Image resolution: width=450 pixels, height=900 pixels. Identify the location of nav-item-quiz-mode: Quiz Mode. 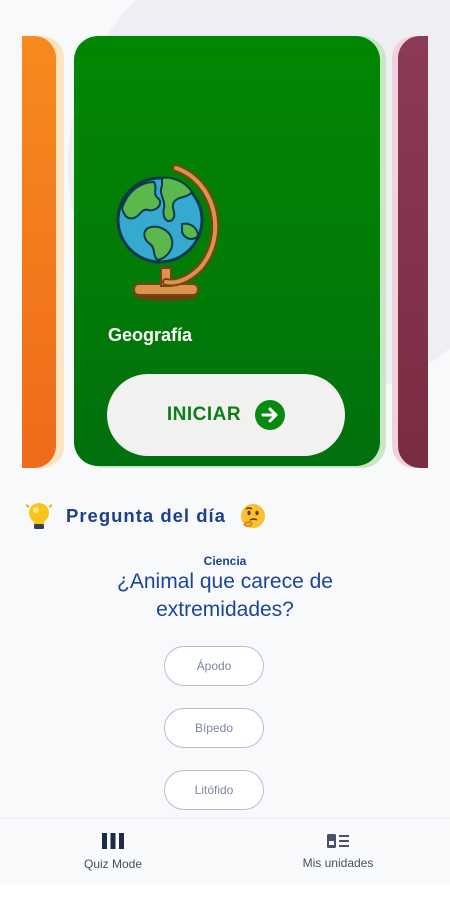
(113, 852).